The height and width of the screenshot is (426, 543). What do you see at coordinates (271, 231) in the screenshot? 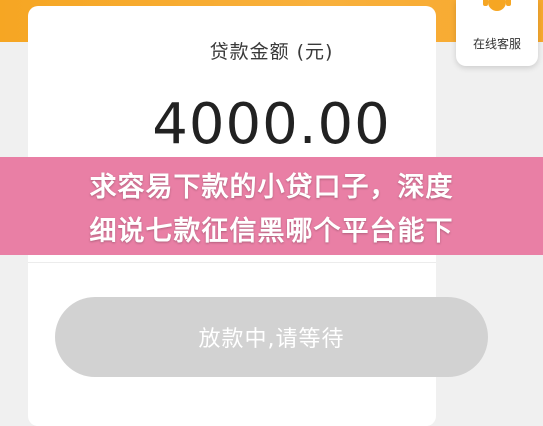
I see `banner-title-line-2: 细说七款征信黑哪个平台能下` at bounding box center [271, 231].